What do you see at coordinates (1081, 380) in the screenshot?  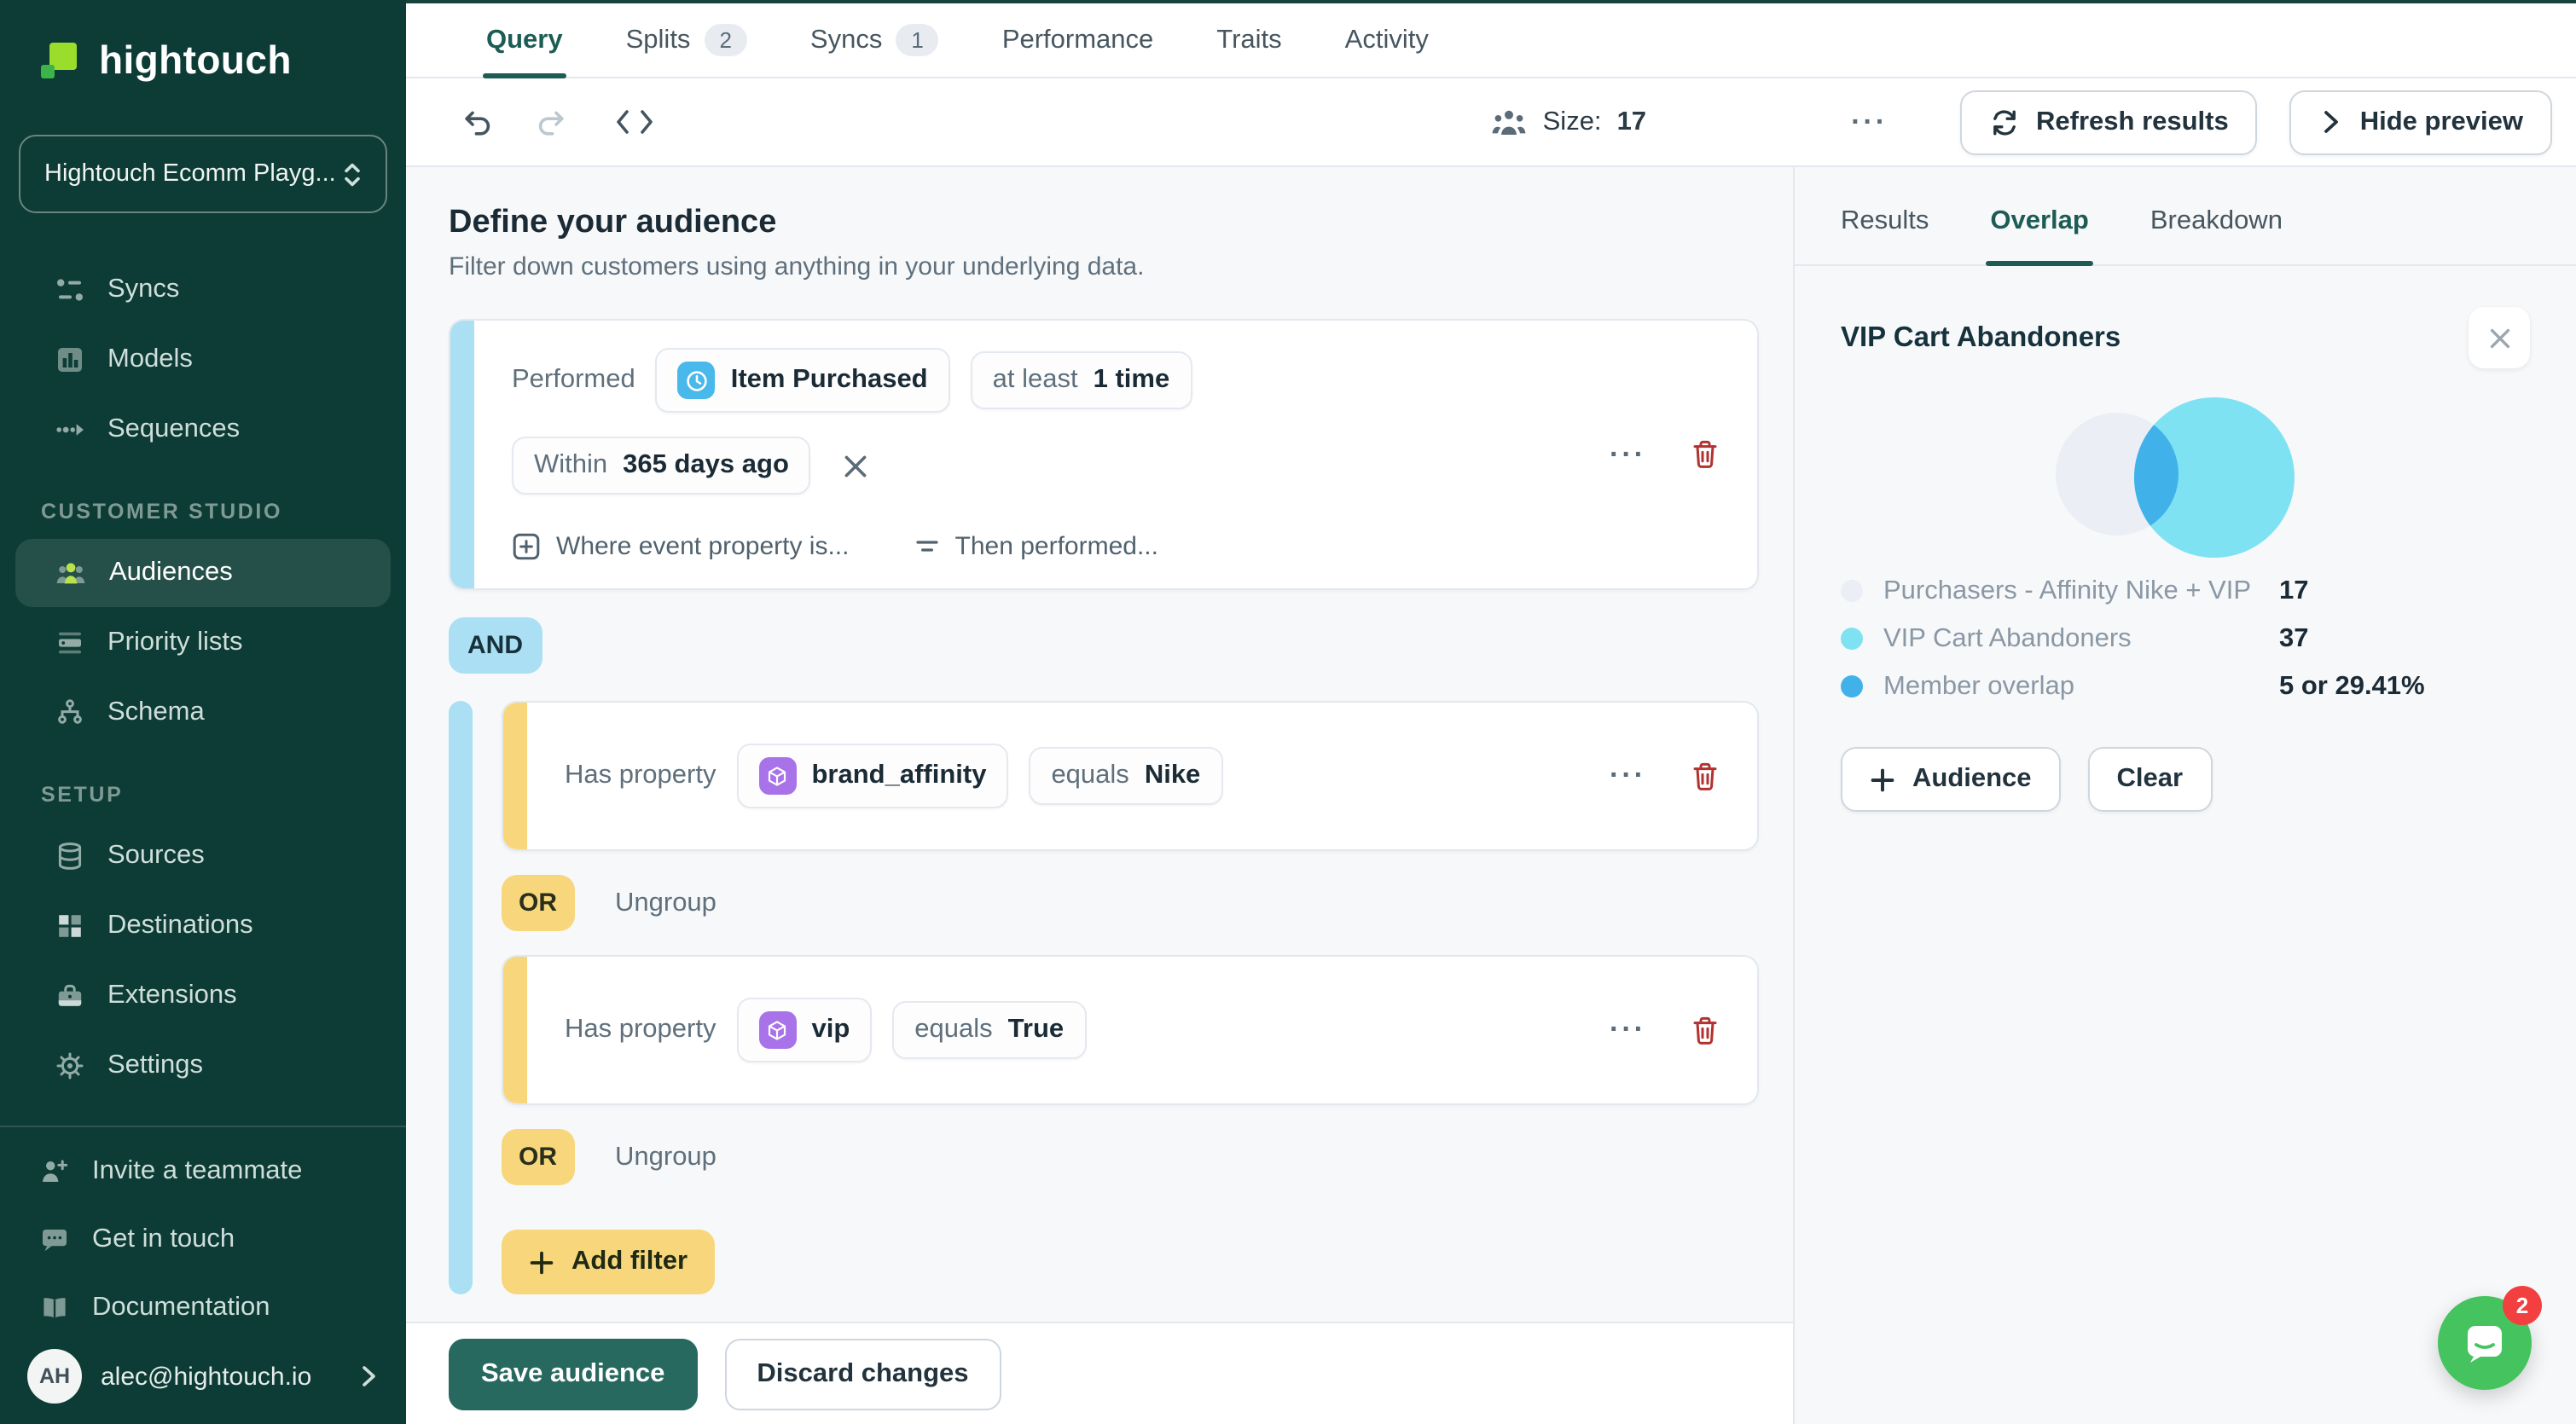 I see `frequency-chip: at least 1 time` at bounding box center [1081, 380].